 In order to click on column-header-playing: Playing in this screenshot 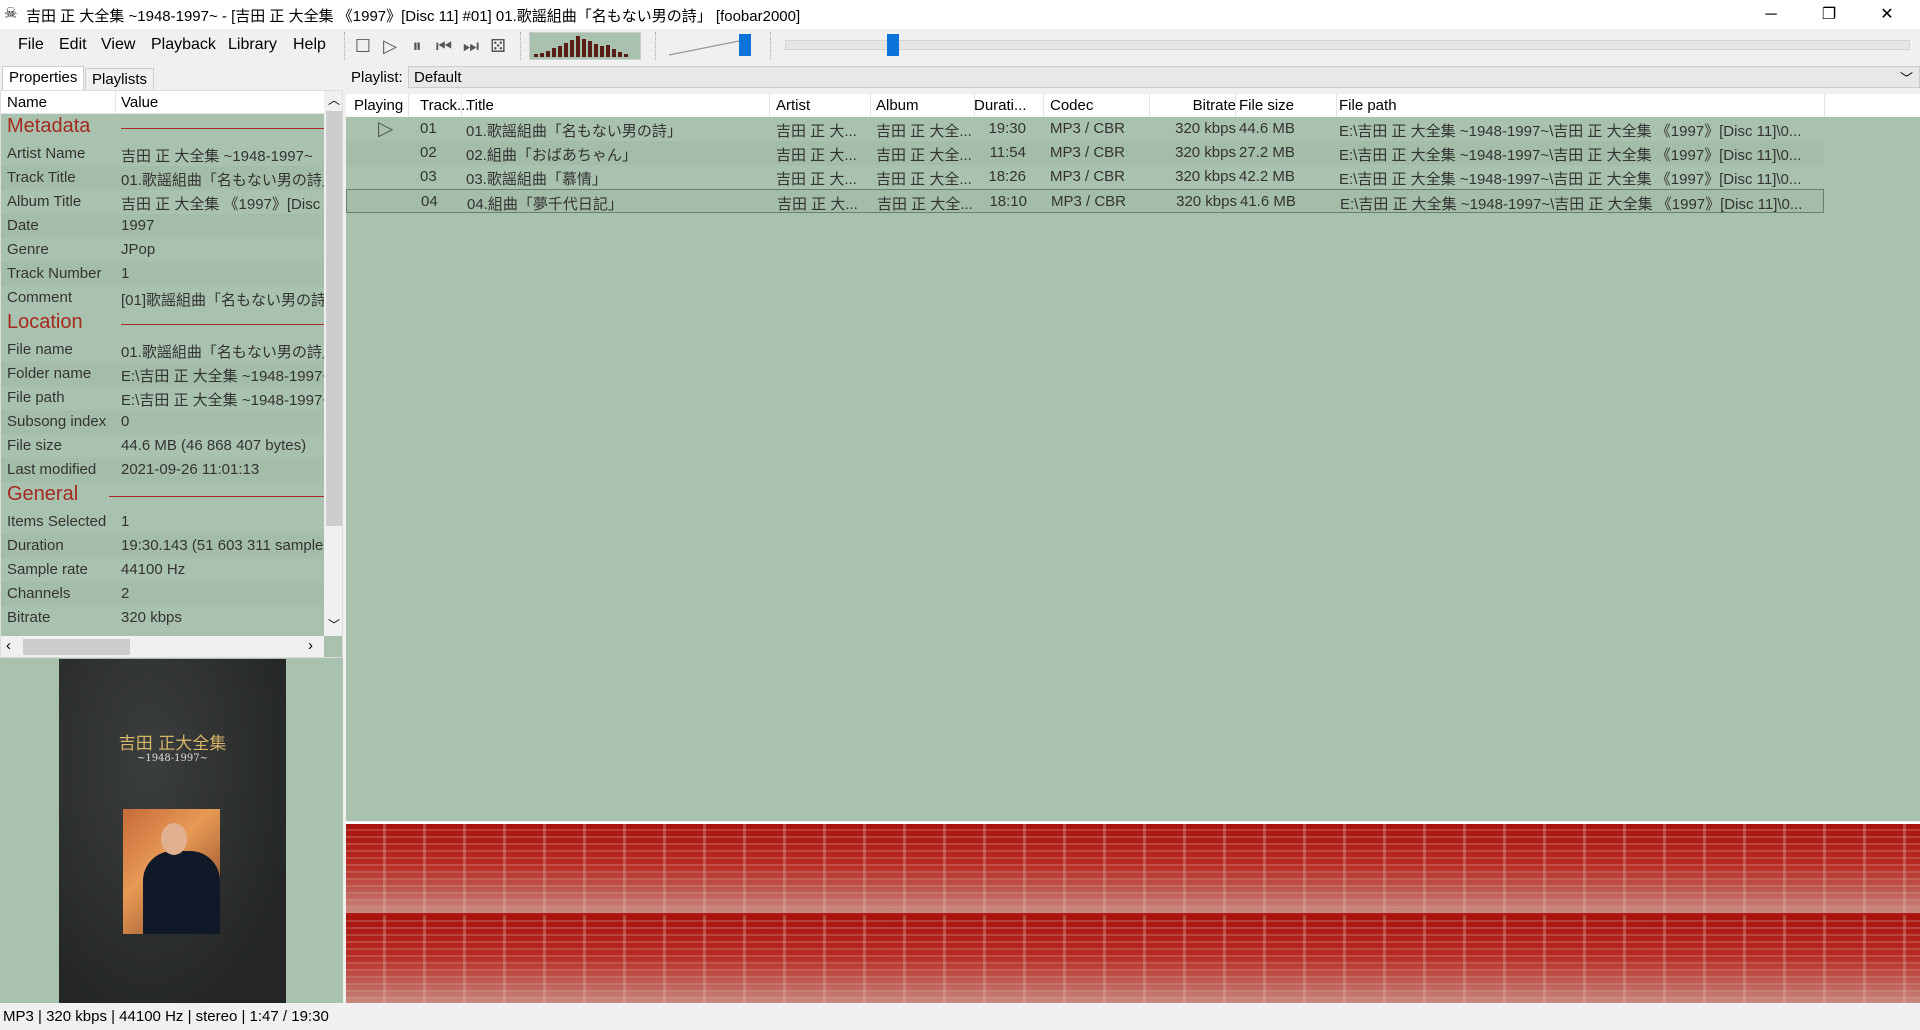, I will do `click(384, 105)`.